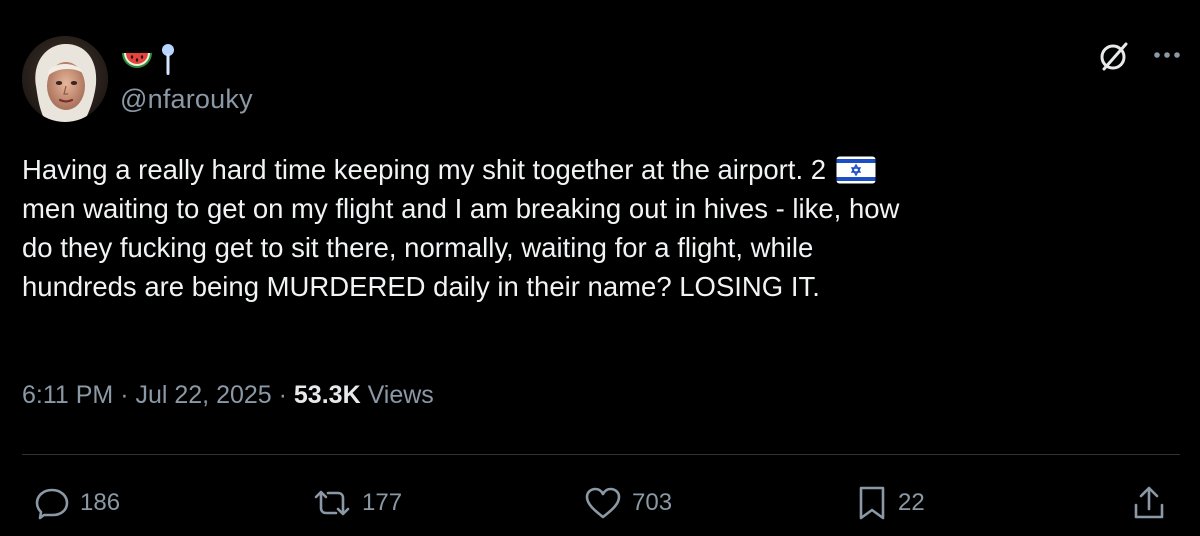  I want to click on post-meta: 6:11 PM · Jul 22, 2025 · 53.3K Views, so click(228, 395).